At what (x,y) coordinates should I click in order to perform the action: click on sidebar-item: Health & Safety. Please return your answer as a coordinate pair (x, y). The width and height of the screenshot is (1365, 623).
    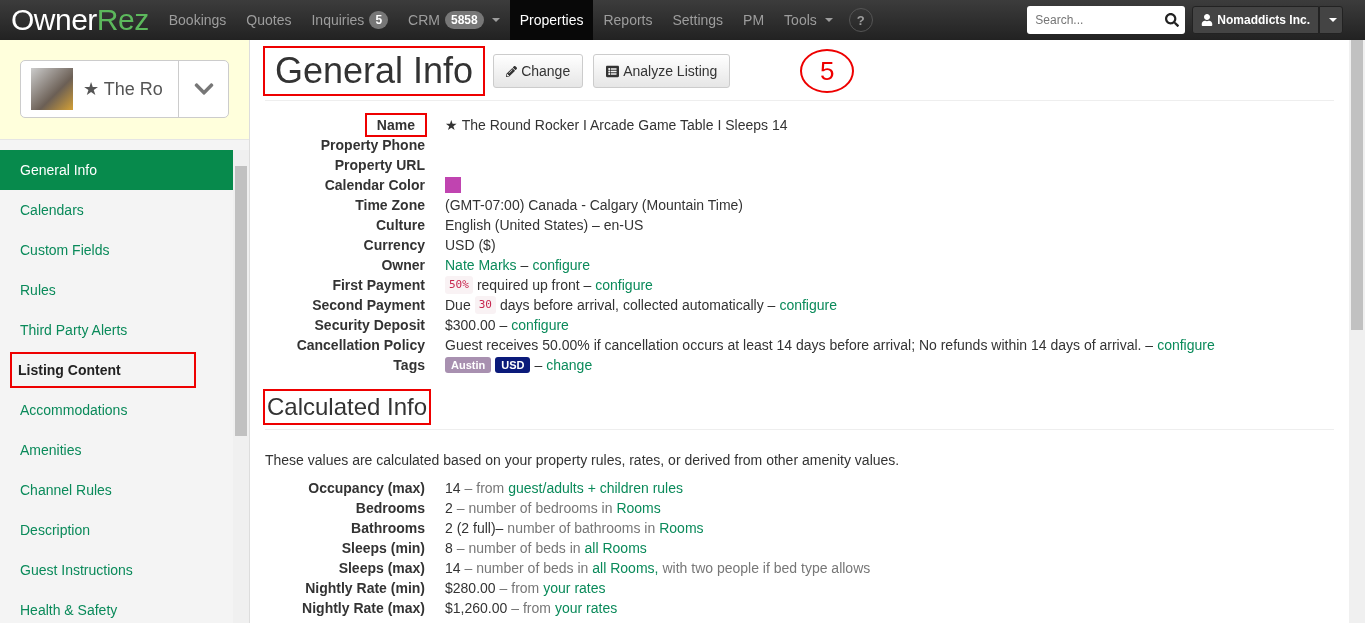
    Looking at the image, I should click on (116, 606).